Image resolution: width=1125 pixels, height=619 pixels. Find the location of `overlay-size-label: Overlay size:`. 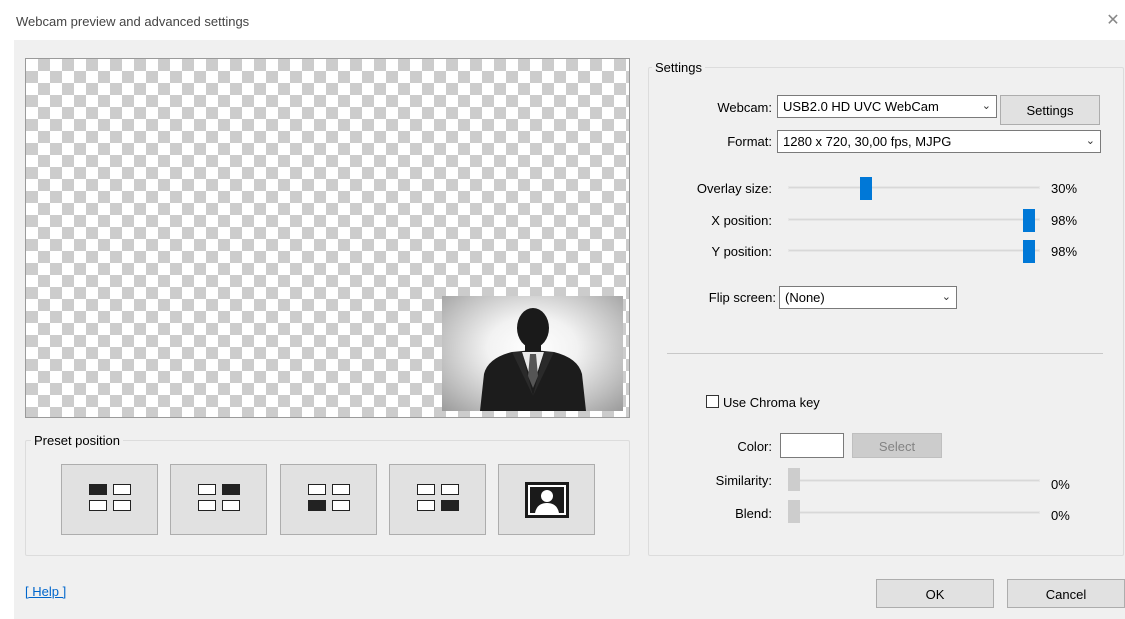

overlay-size-label: Overlay size: is located at coordinates (734, 188).